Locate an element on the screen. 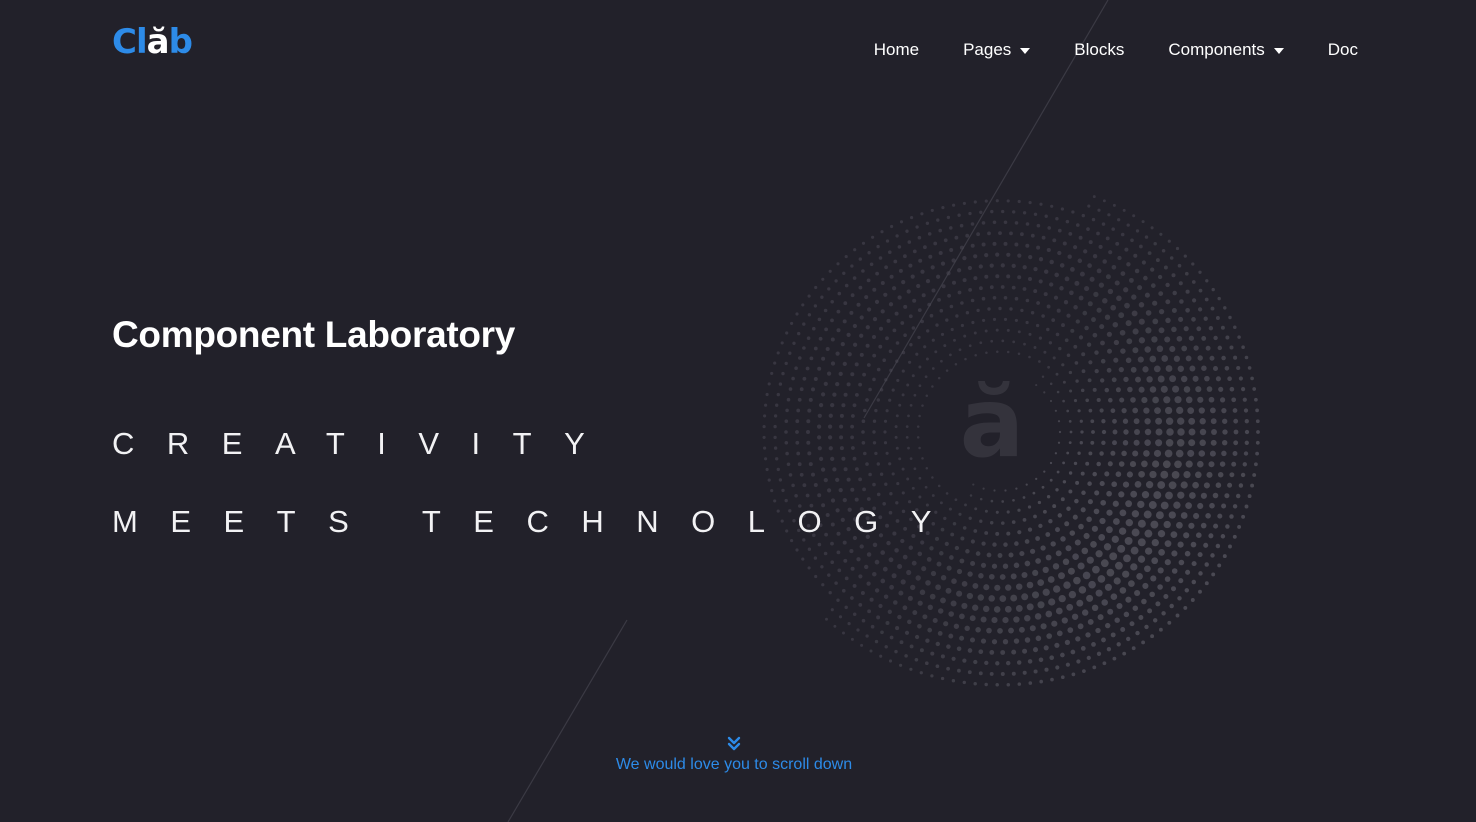 The image size is (1476, 822). scroll-down-hint: We would love you to scroll down is located at coordinates (734, 755).